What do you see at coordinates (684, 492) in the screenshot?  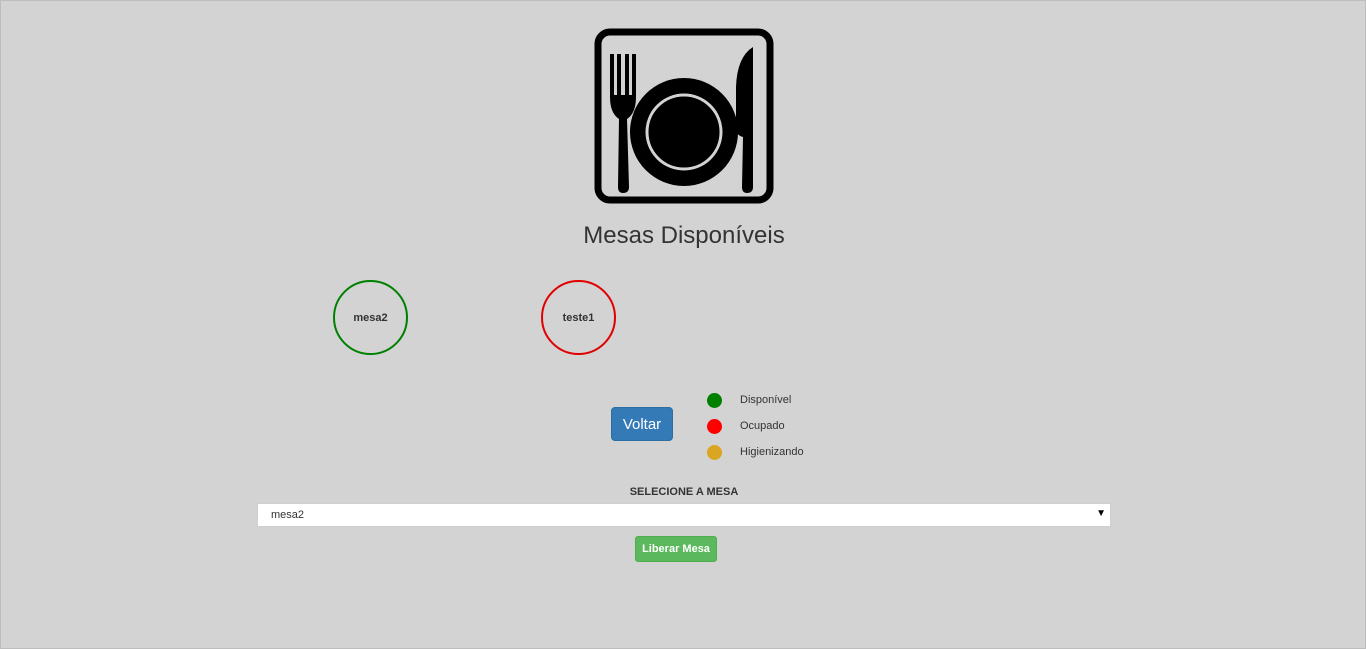 I see `select-label: SELECIONE A MESA` at bounding box center [684, 492].